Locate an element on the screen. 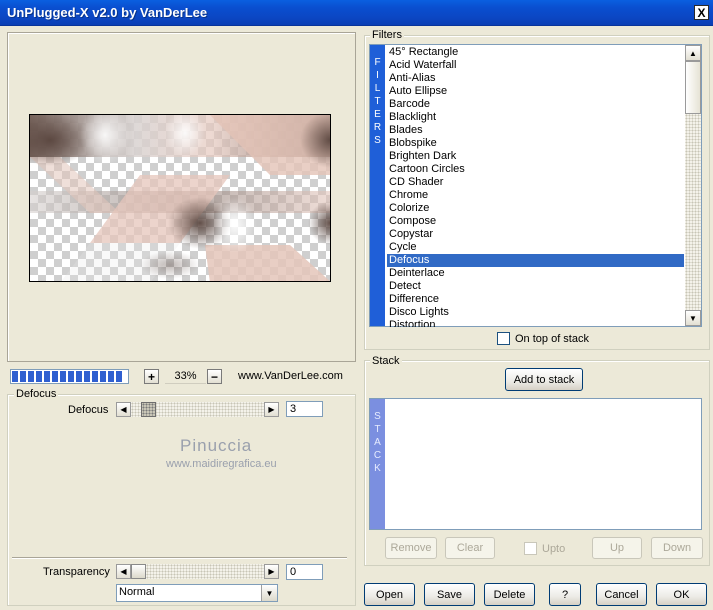 This screenshot has height=610, width=713. defocus-slider-right: ▶ is located at coordinates (271, 409).